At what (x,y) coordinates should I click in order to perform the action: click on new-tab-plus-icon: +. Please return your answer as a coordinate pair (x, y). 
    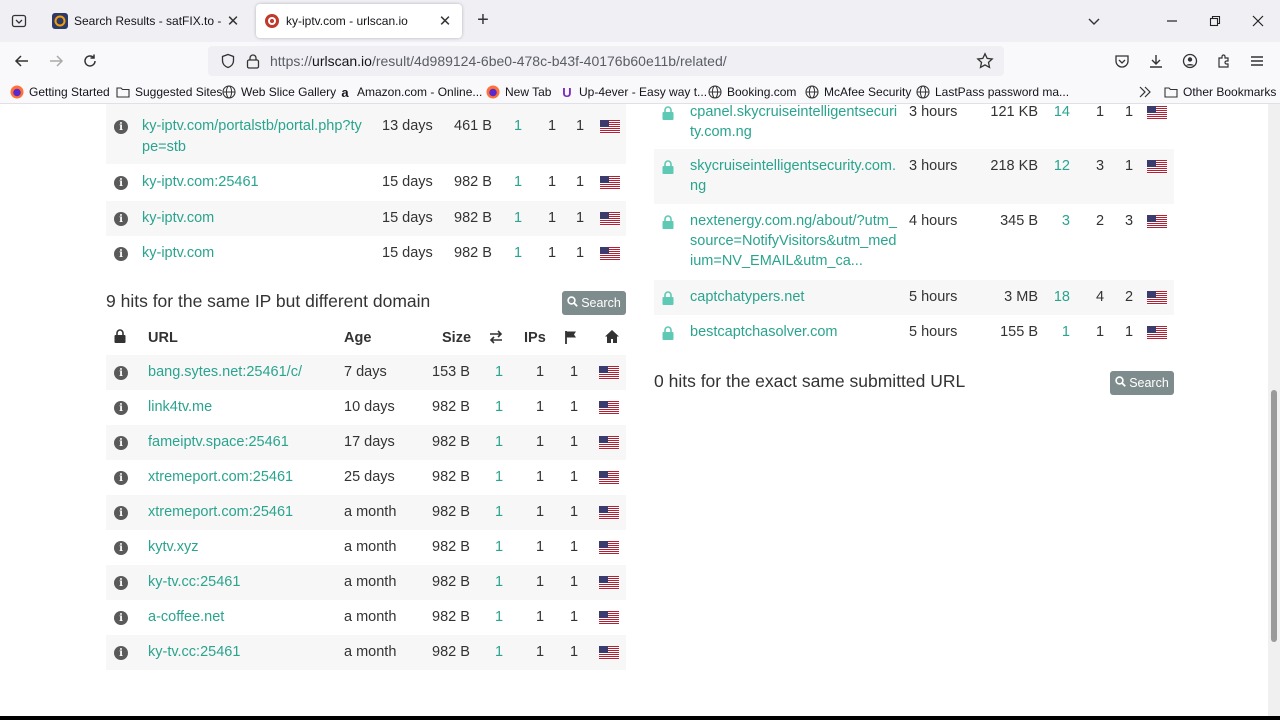
    Looking at the image, I should click on (483, 21).